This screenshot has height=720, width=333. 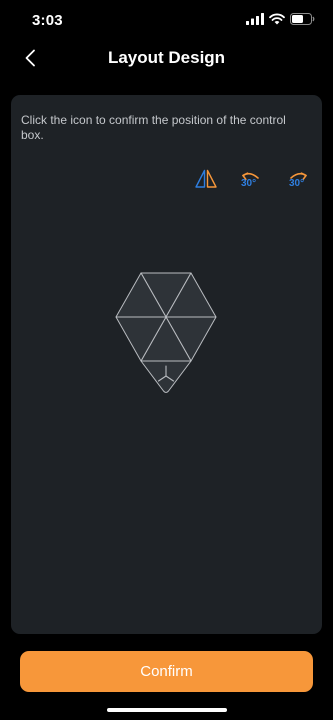 I want to click on layout-shape, so click(x=166, y=335).